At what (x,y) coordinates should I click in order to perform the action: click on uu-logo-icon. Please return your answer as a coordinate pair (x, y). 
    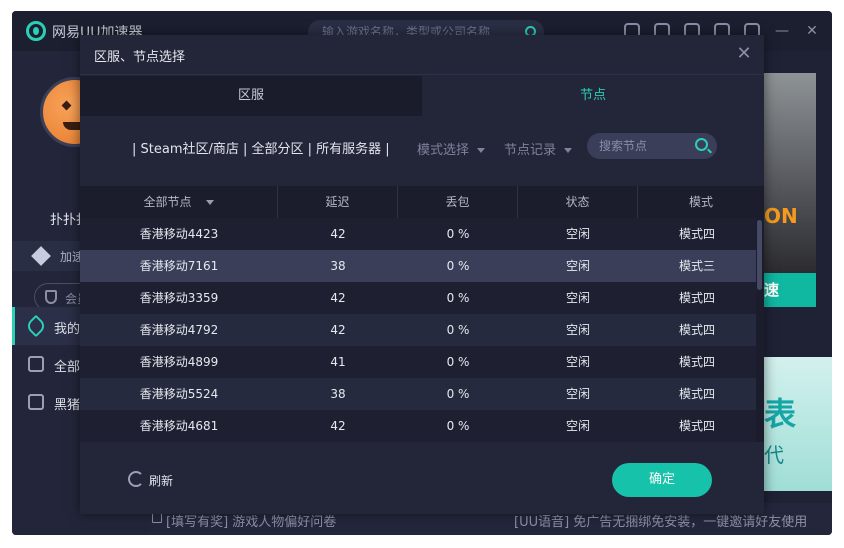
    Looking at the image, I should click on (36, 31).